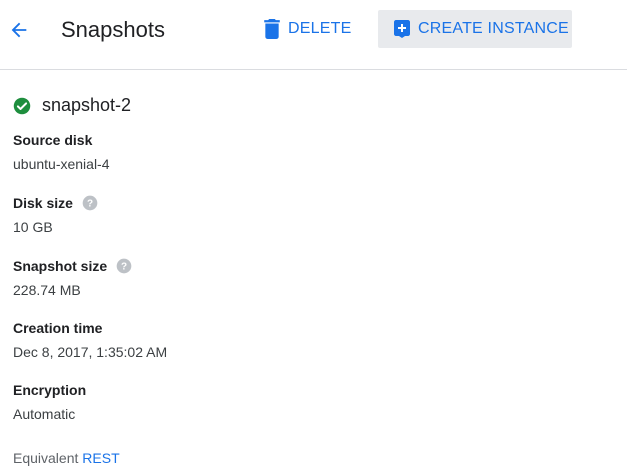  What do you see at coordinates (493, 28) in the screenshot?
I see `create-instance-label: CREATE INSTANCE` at bounding box center [493, 28].